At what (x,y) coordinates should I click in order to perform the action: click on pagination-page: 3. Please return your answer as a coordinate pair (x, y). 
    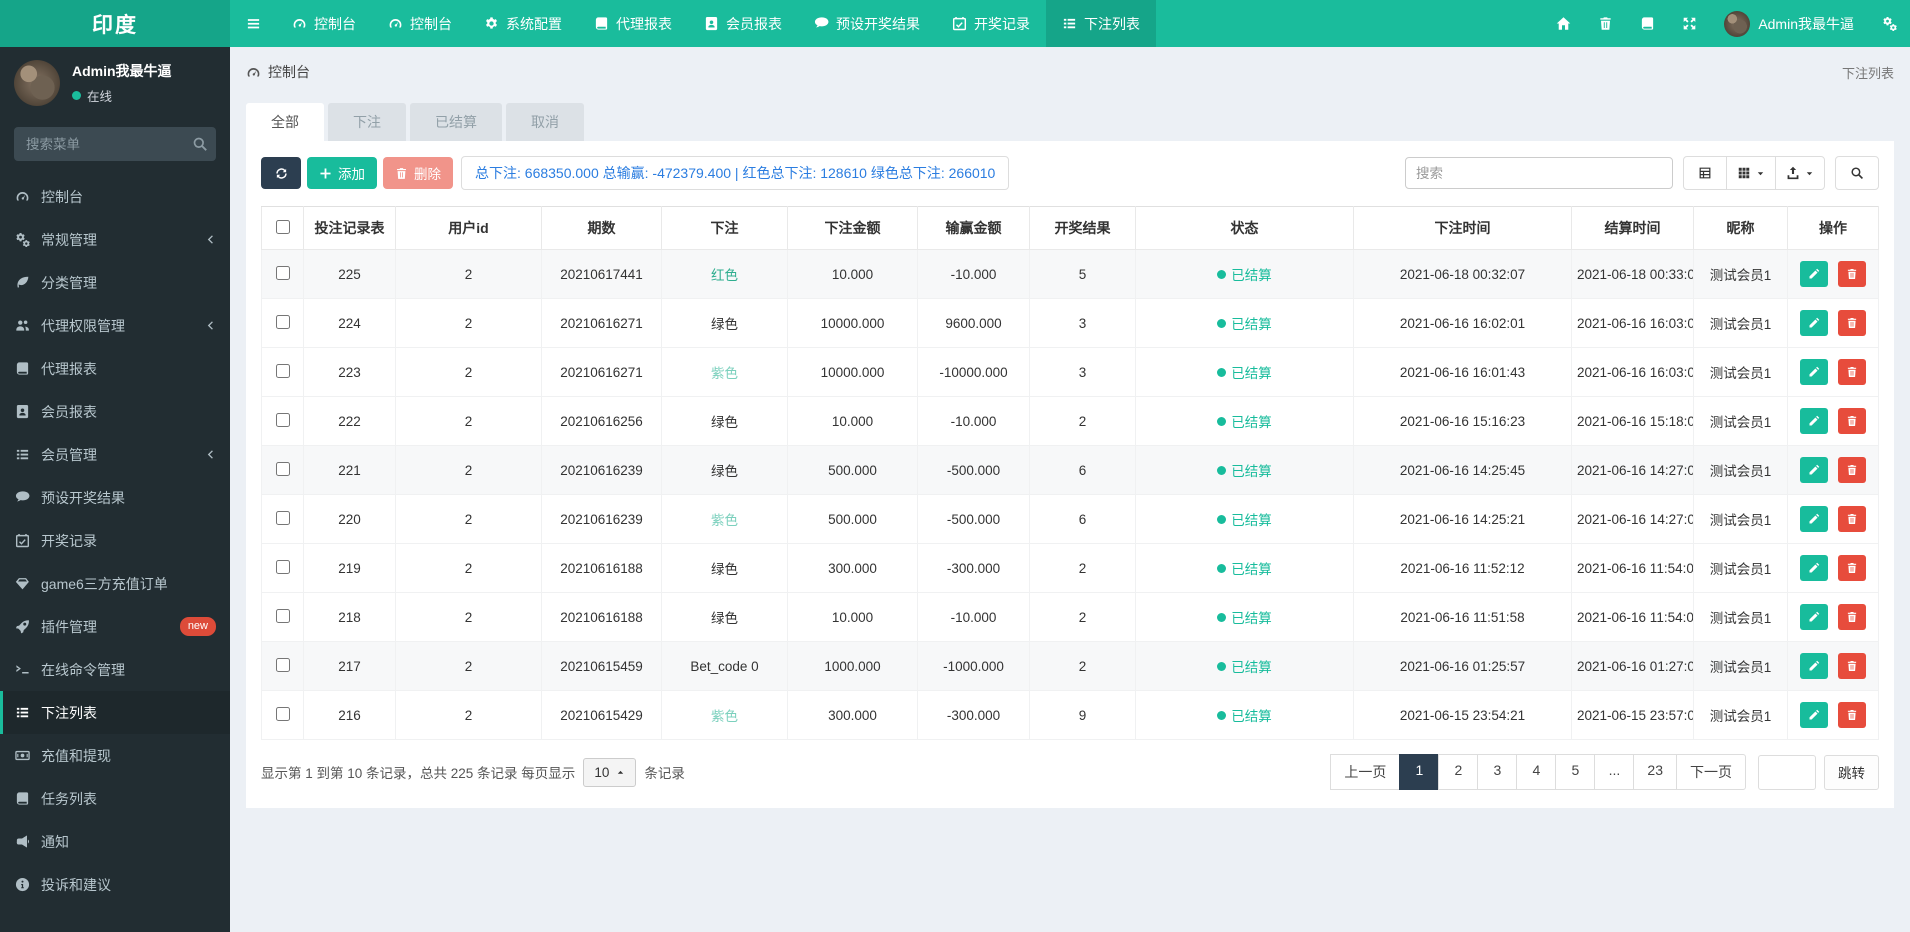
    Looking at the image, I should click on (1497, 772).